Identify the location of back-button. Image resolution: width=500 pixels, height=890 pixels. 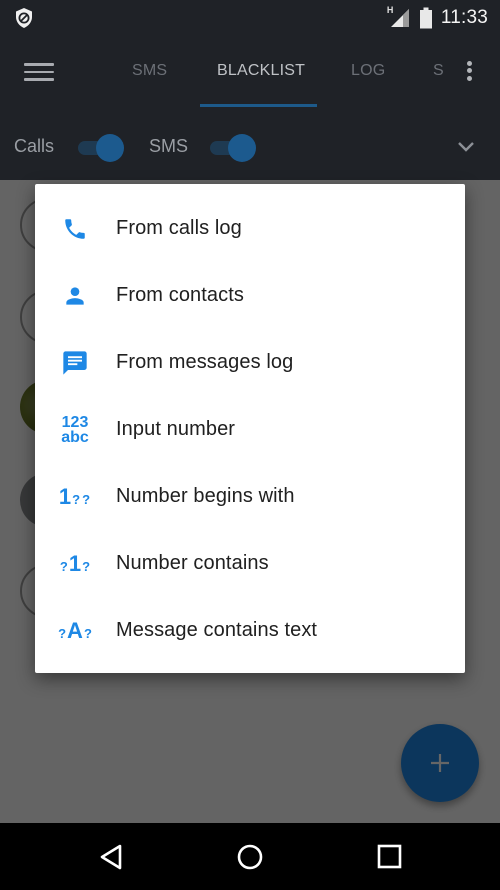
(112, 857).